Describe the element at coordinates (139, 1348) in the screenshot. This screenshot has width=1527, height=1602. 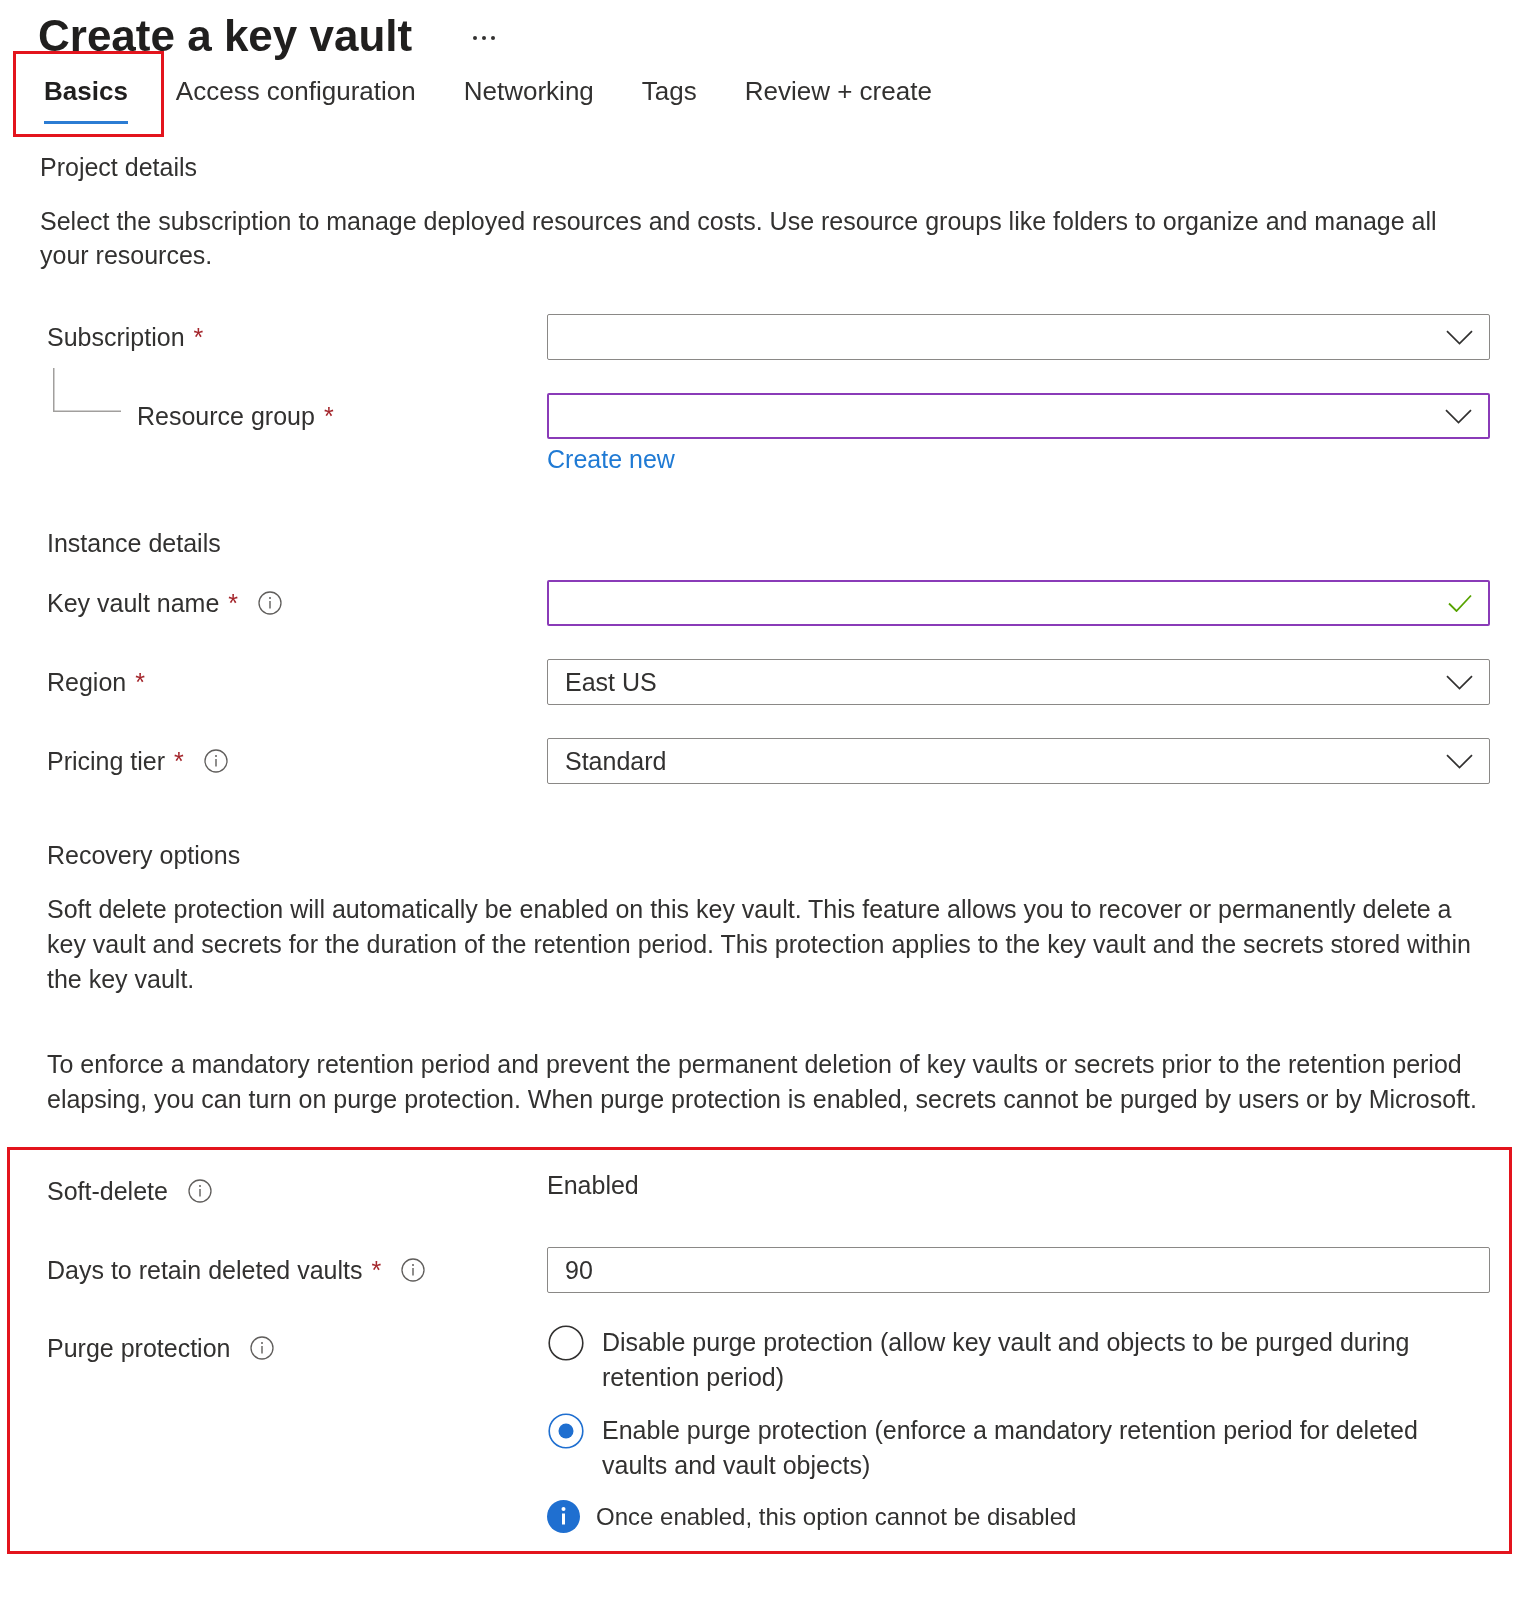
I see `field-label: Purge protection` at that location.